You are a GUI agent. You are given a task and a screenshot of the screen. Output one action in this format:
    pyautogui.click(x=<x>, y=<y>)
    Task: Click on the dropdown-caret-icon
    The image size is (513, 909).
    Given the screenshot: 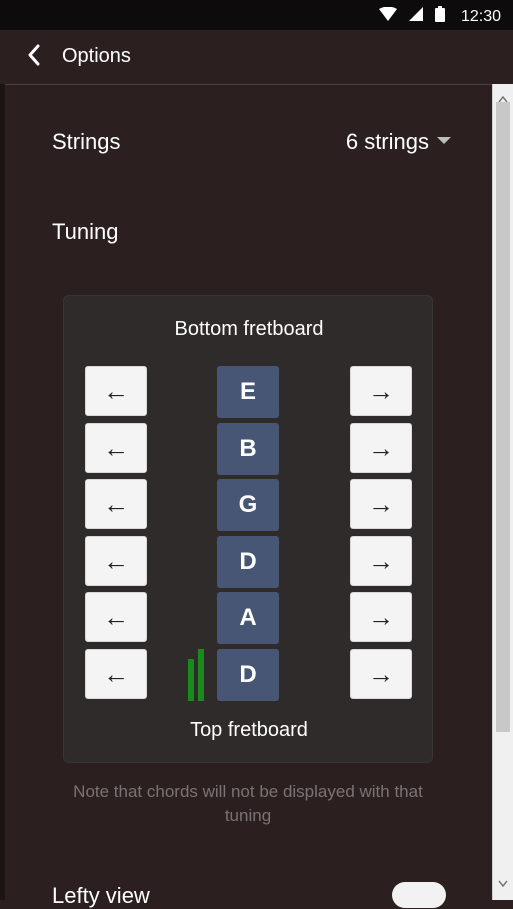 What is the action you would take?
    pyautogui.click(x=444, y=140)
    